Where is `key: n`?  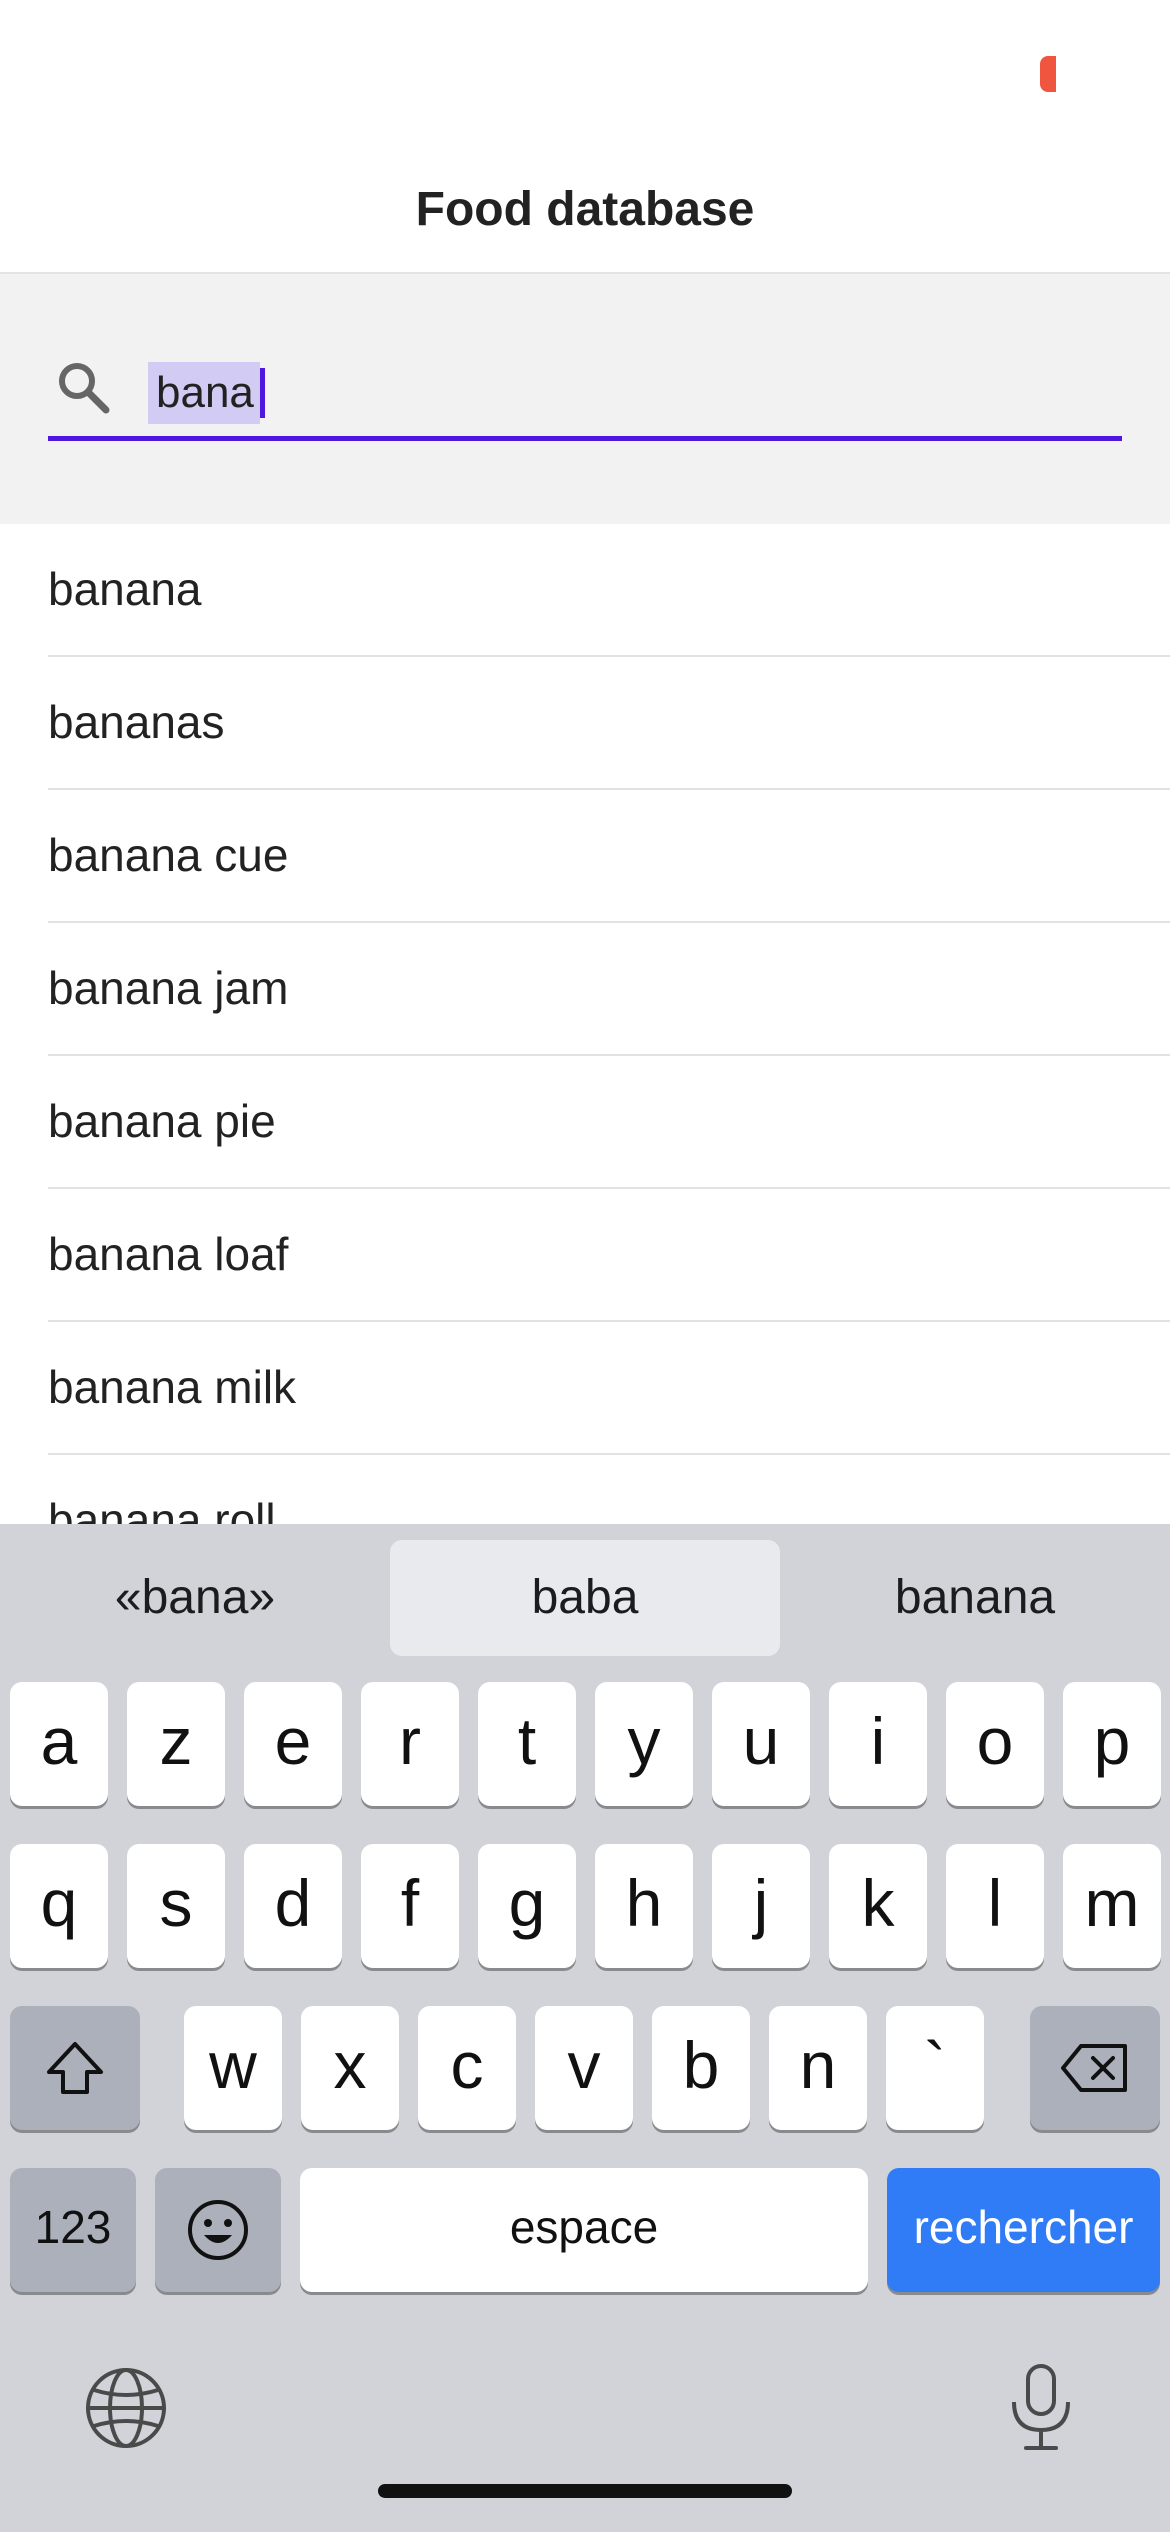
key: n is located at coordinates (818, 2068).